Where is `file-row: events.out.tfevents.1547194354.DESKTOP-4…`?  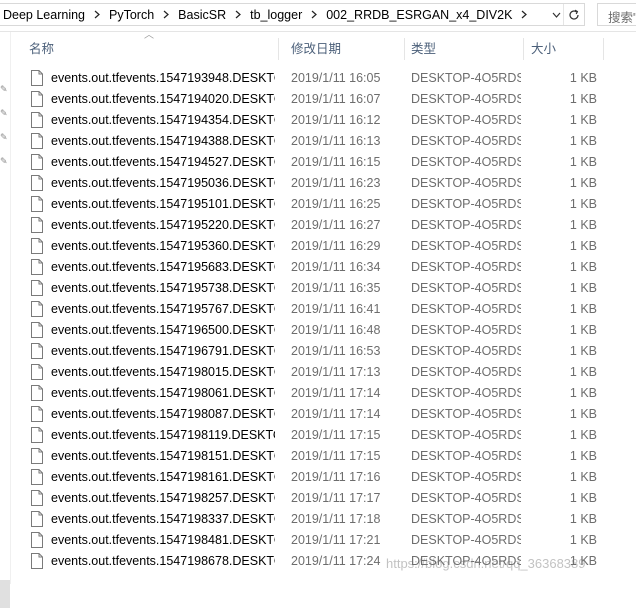 file-row: events.out.tfevents.1547194354.DESKTOP-4… is located at coordinates (323, 120).